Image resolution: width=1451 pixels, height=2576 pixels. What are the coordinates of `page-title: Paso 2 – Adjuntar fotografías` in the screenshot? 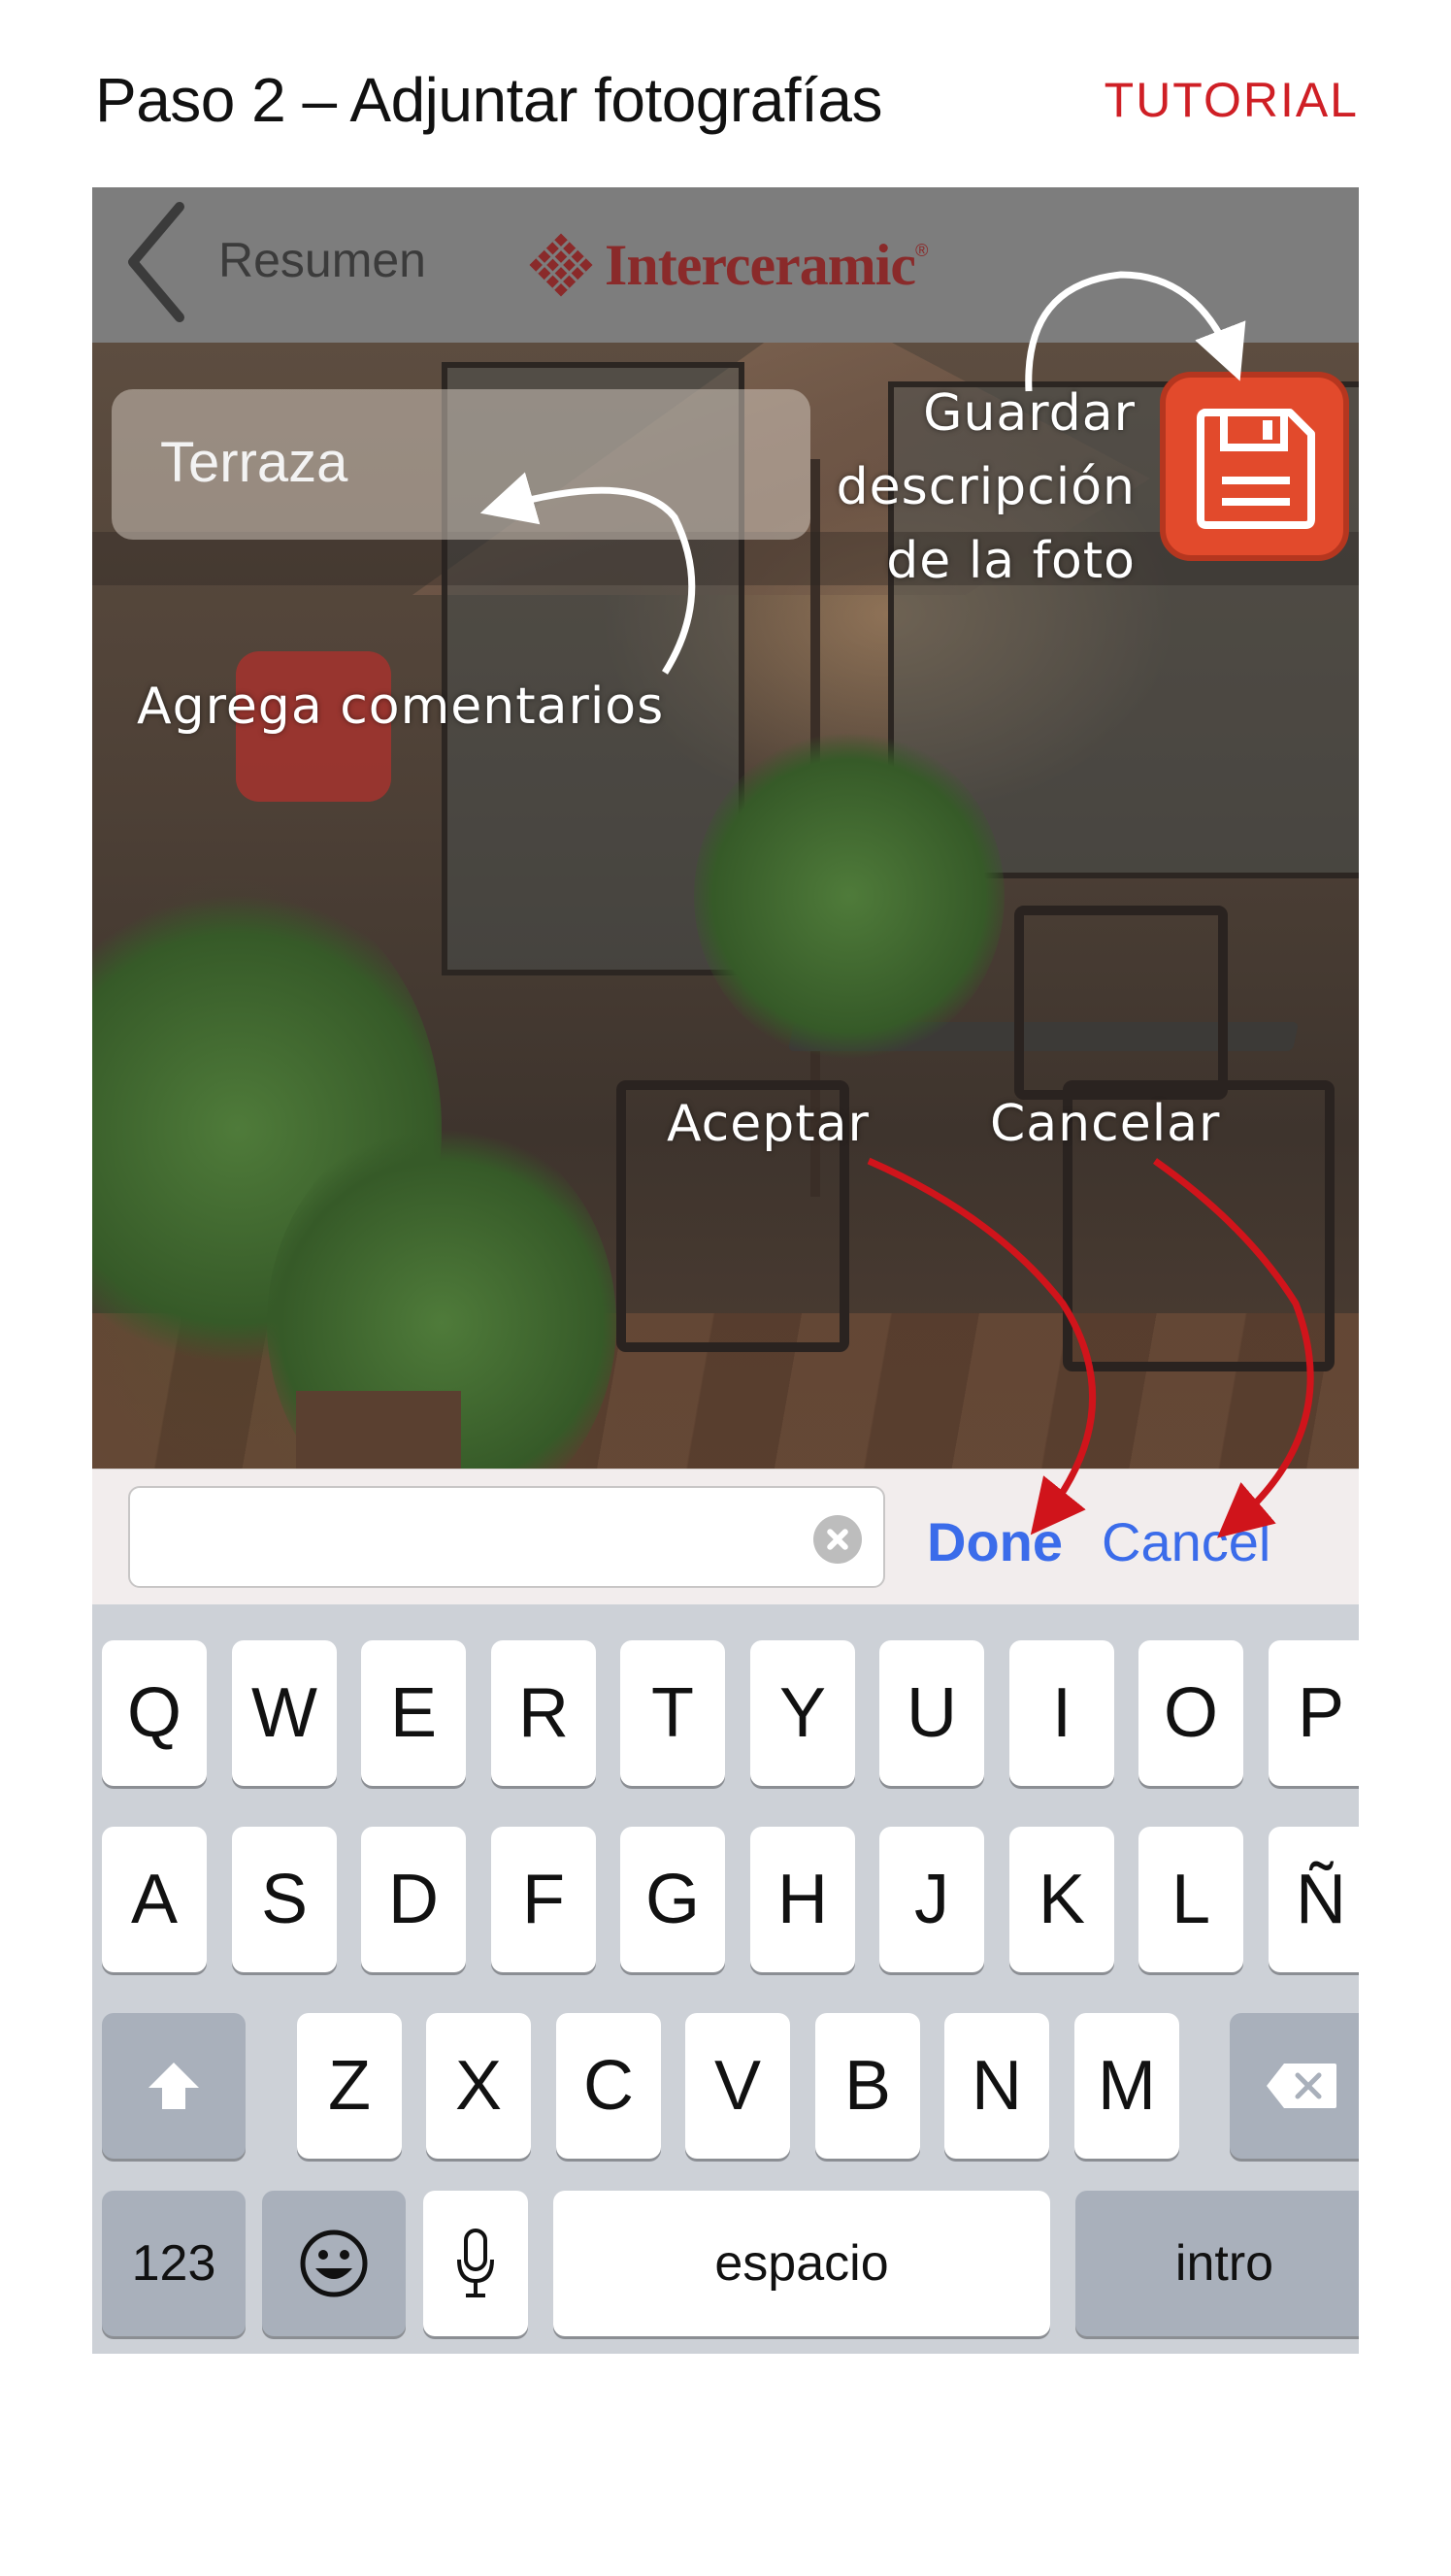 It's located at (488, 100).